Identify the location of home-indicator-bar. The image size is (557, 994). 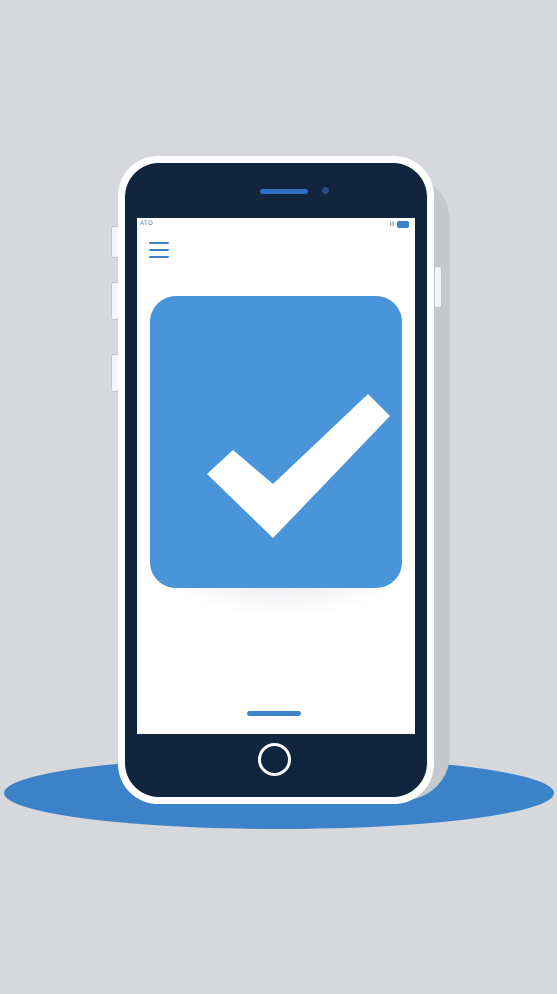
(274, 713).